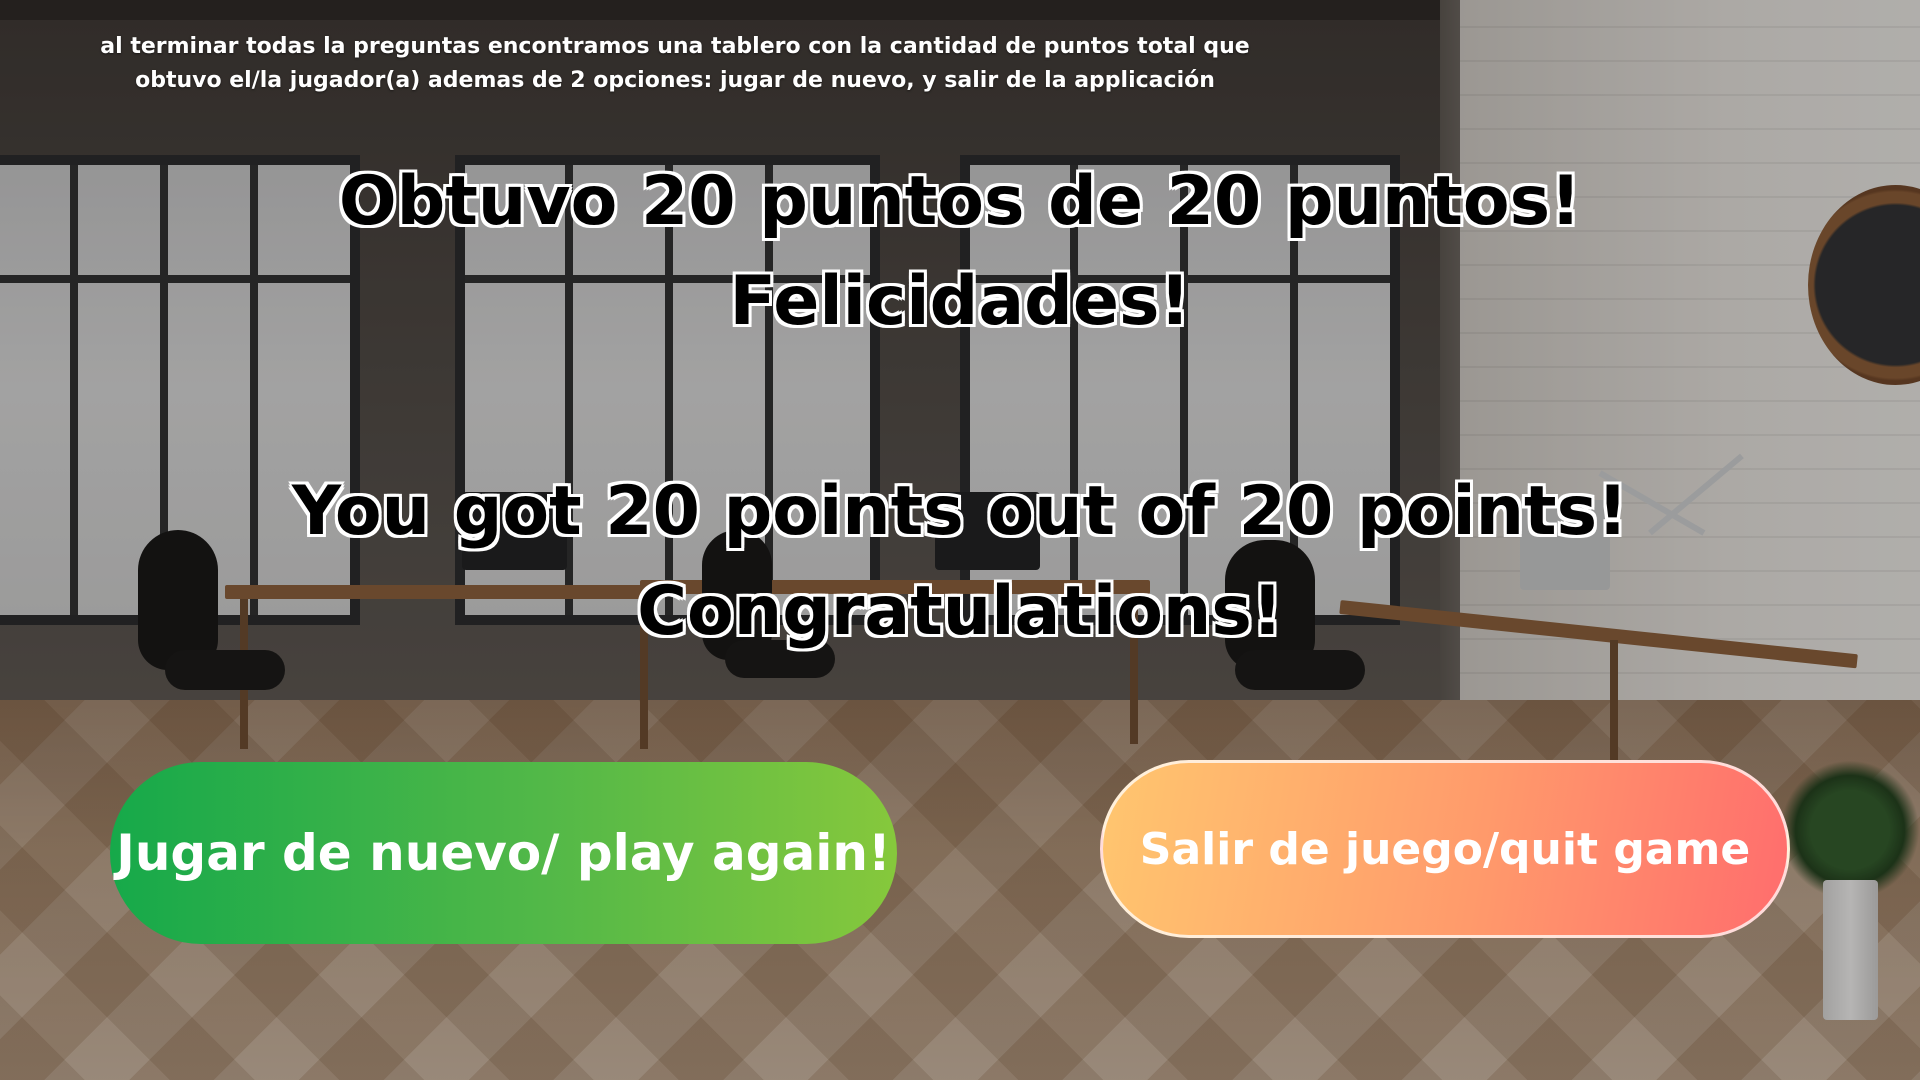  I want to click on quit-game-label: Salir de juego/quit game, so click(1445, 849).